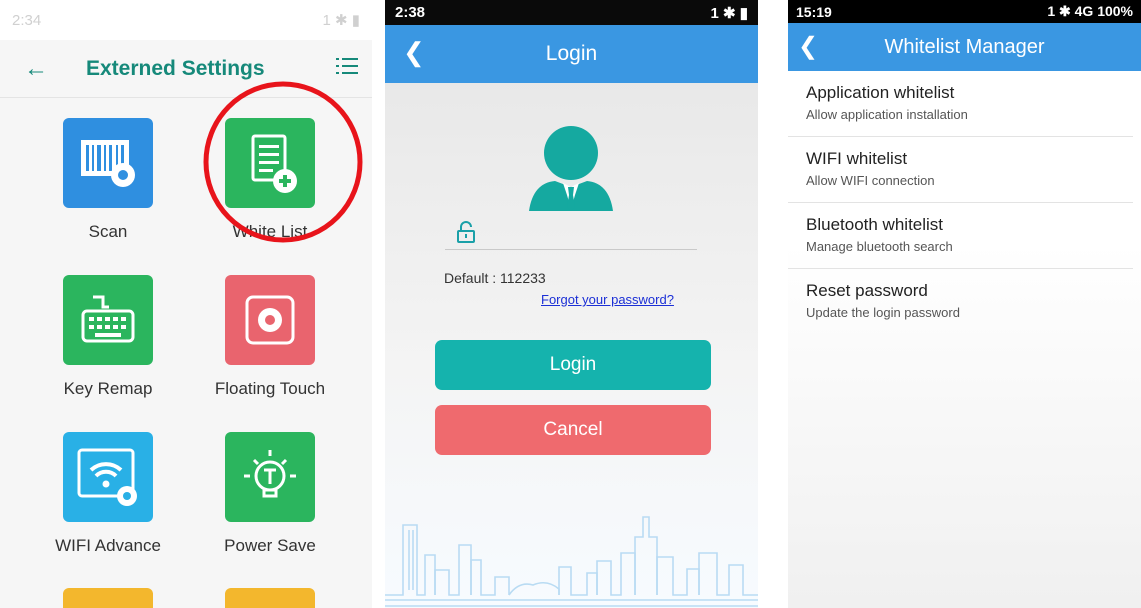 The height and width of the screenshot is (608, 1141). I want to click on page-title: Whitelist Manager, so click(964, 46).